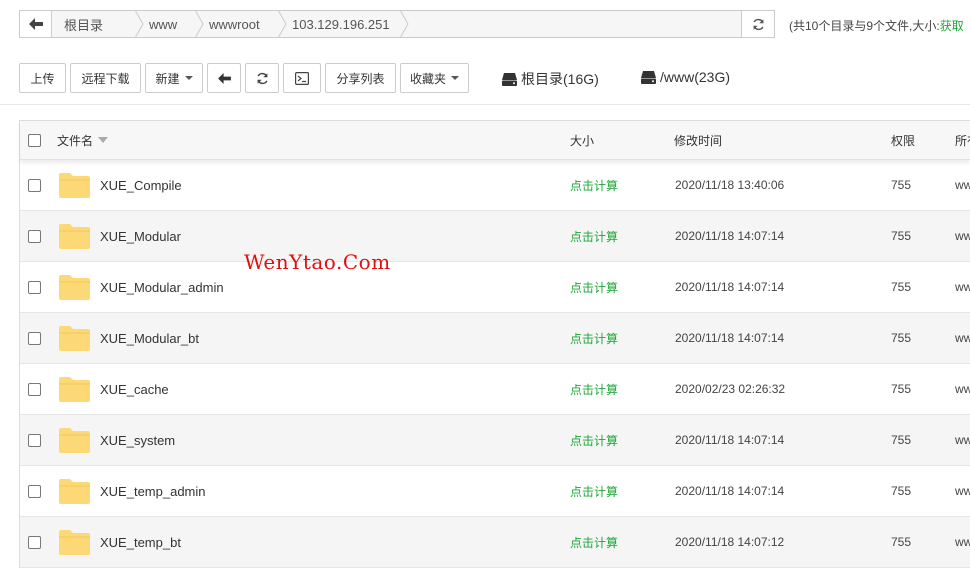 This screenshot has width=970, height=569. Describe the element at coordinates (167, 78) in the screenshot. I see `new-label: 新建` at that location.